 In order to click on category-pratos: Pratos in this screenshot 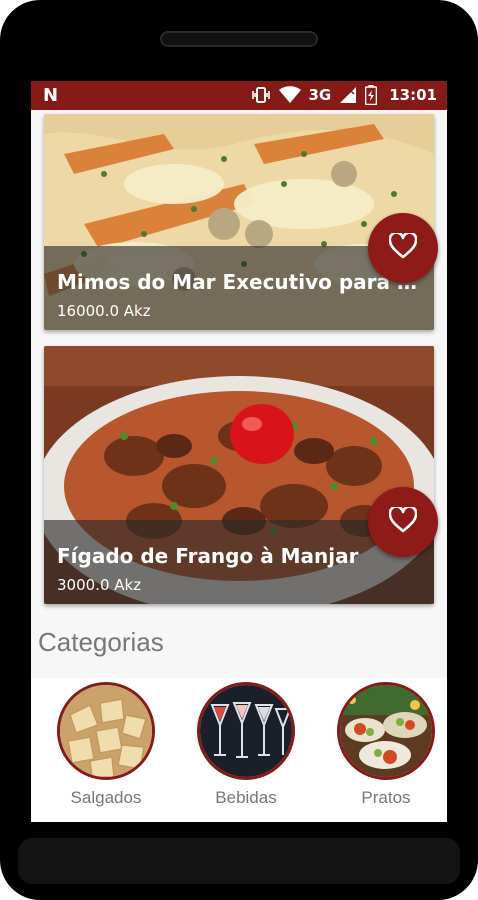, I will do `click(386, 745)`.